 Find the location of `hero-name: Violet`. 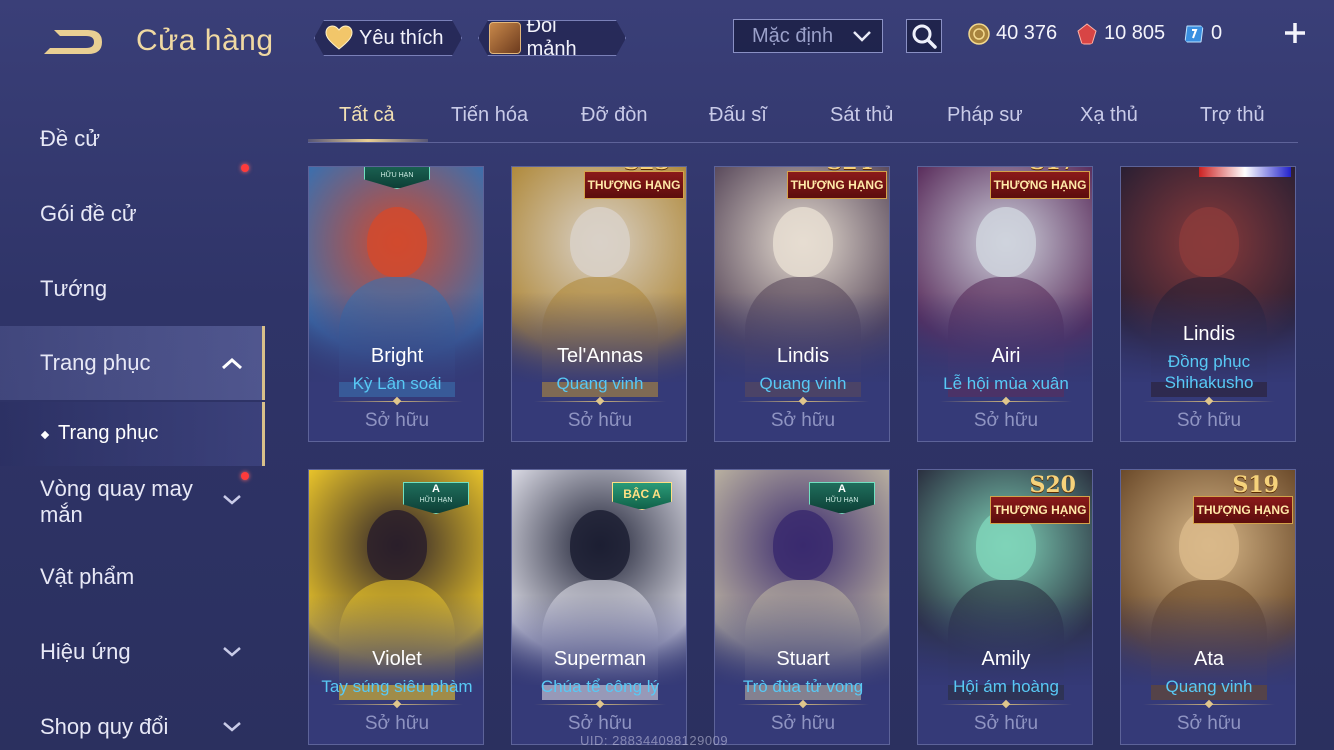

hero-name: Violet is located at coordinates (397, 659).